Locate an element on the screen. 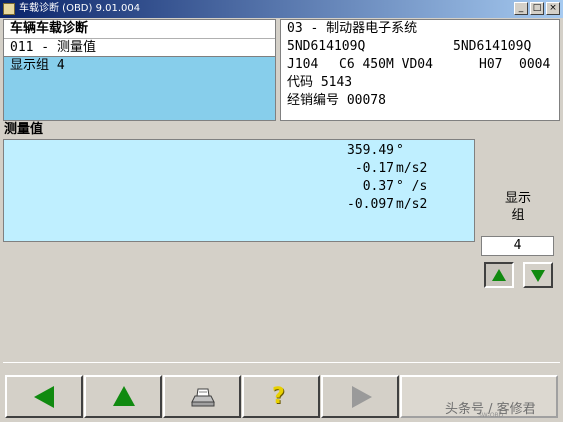 The width and height of the screenshot is (563, 422). part-number-2: 5ND614109Q is located at coordinates (492, 46).